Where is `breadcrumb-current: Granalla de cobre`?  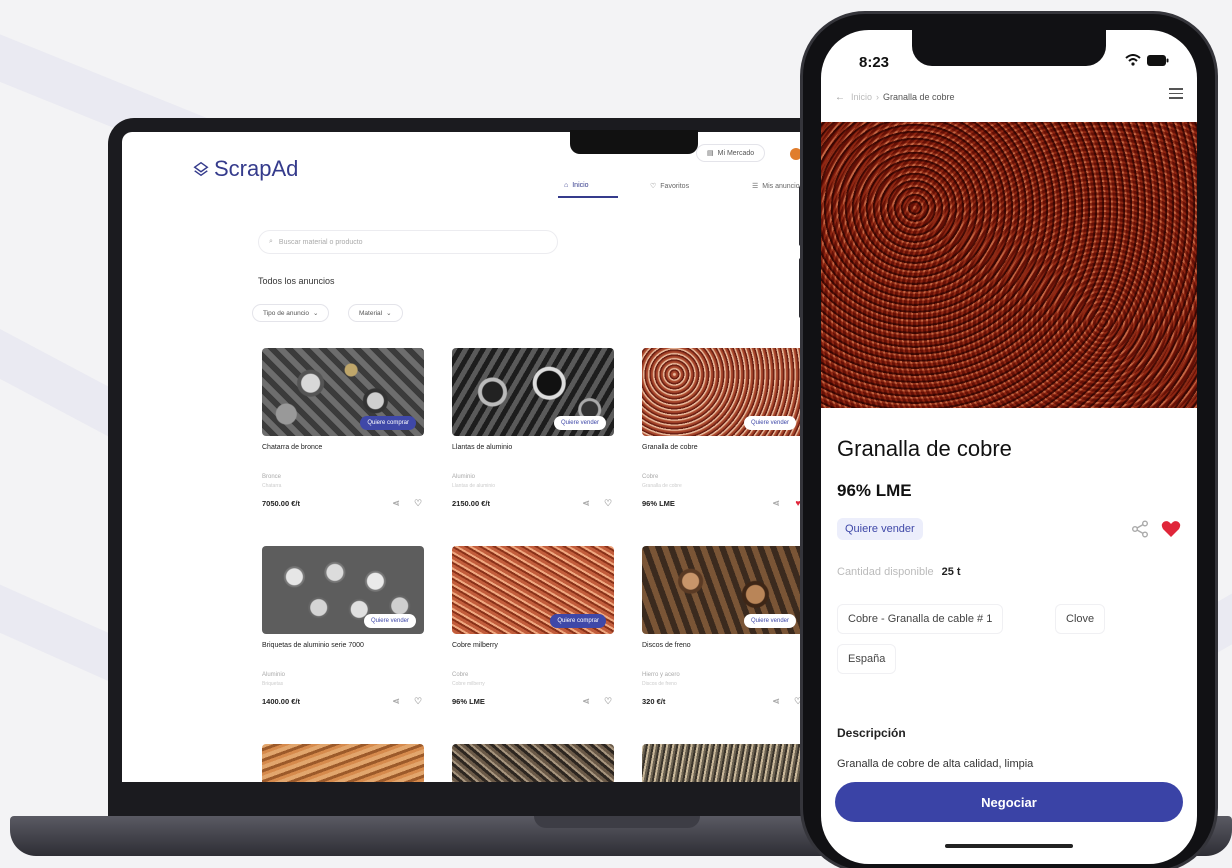
breadcrumb-current: Granalla de cobre is located at coordinates (919, 97).